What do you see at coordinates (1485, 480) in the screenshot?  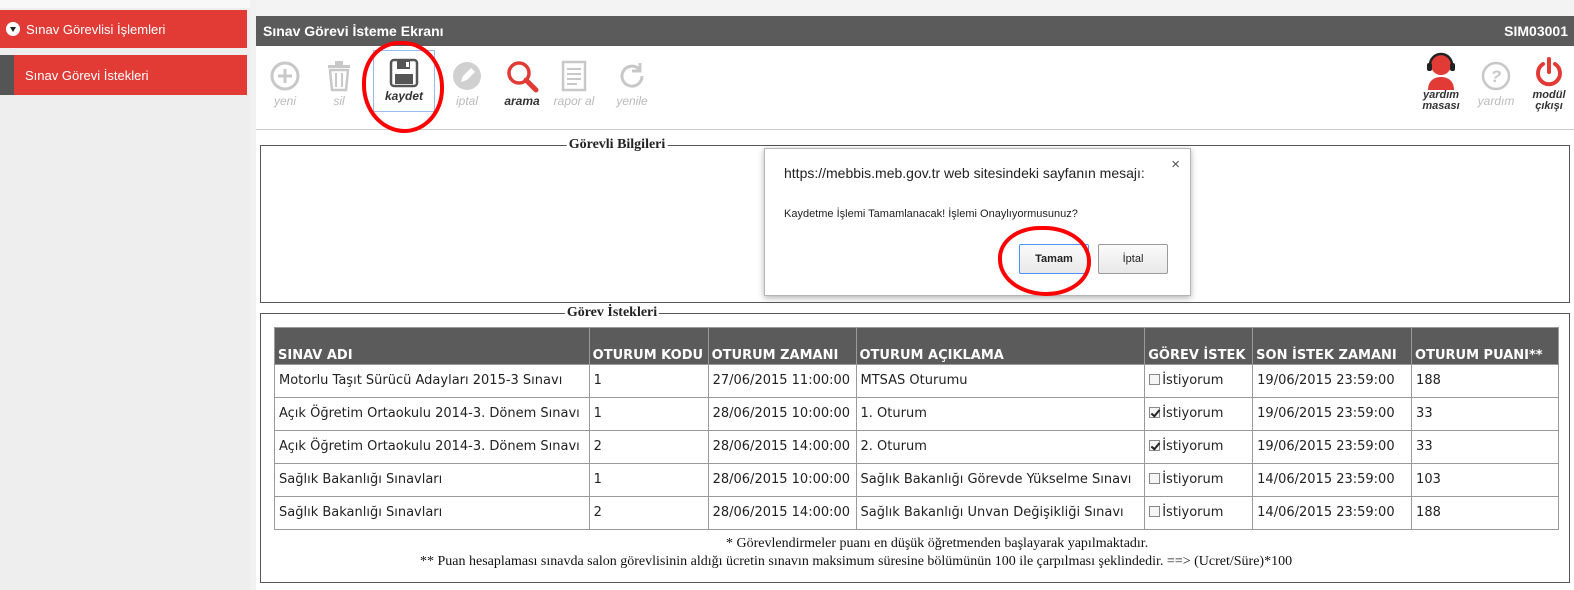 I see `cell-puan: 103` at bounding box center [1485, 480].